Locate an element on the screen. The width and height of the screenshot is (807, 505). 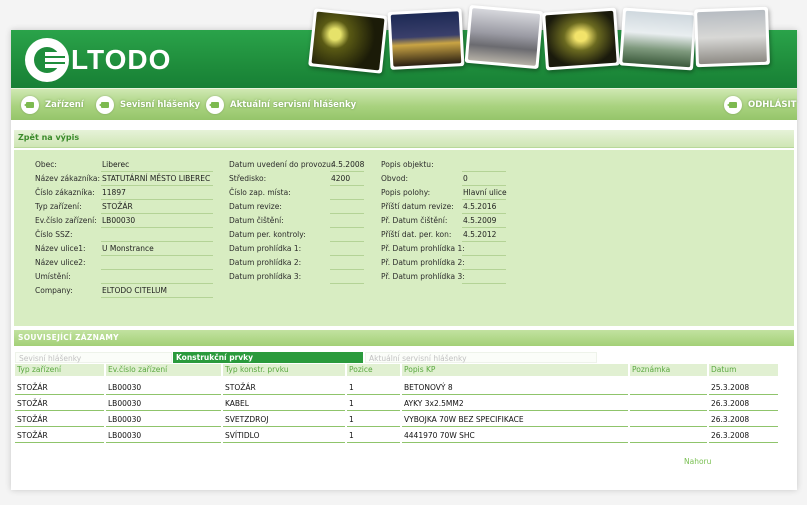
field-value: 4.5.2008 is located at coordinates (348, 164).